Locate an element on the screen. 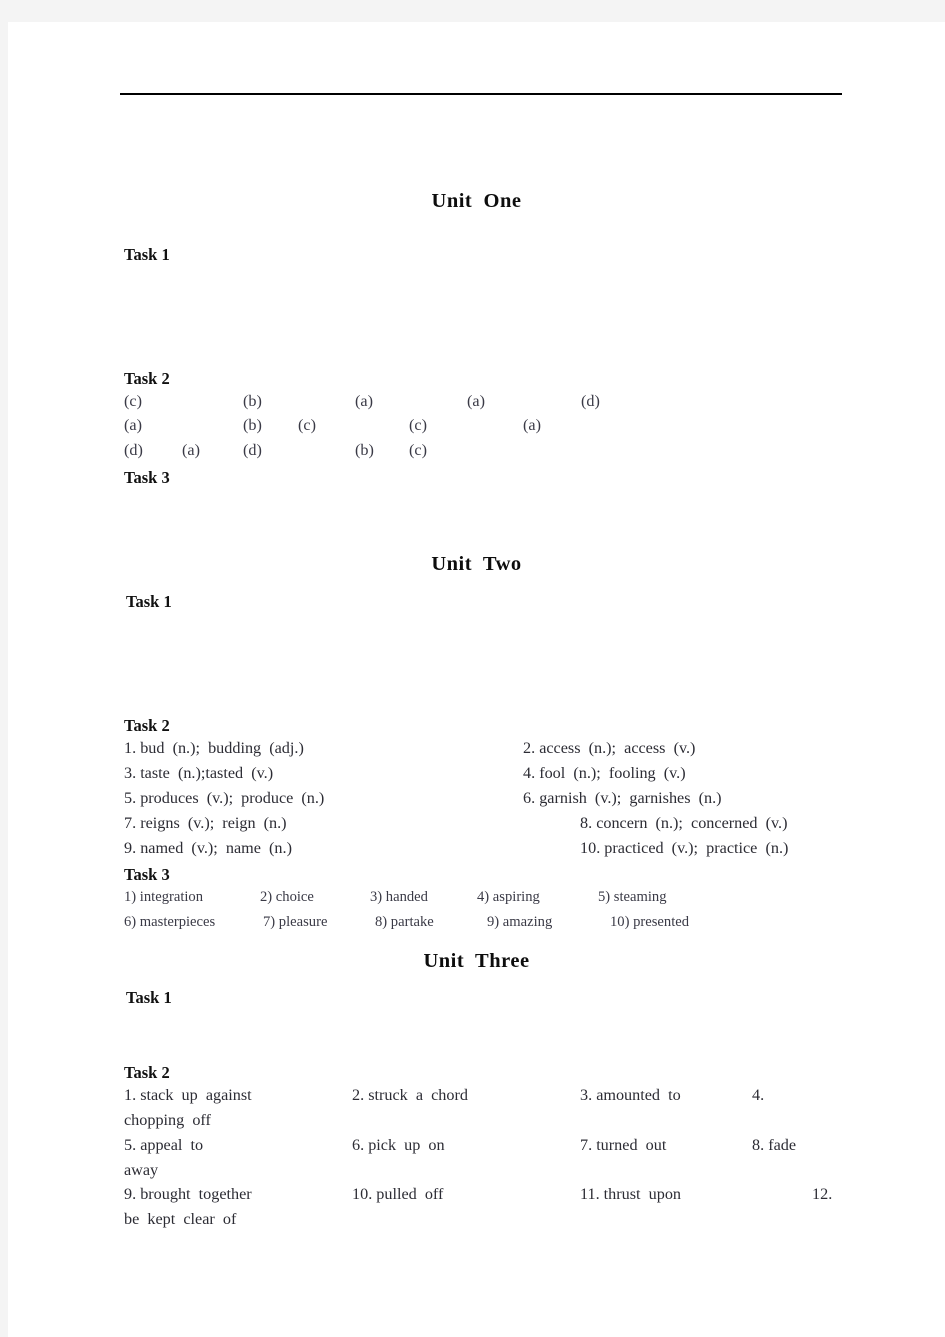 Image resolution: width=945 pixels, height=1337 pixels. word-form-item: 2. access (n.); access (v.) is located at coordinates (609, 748).